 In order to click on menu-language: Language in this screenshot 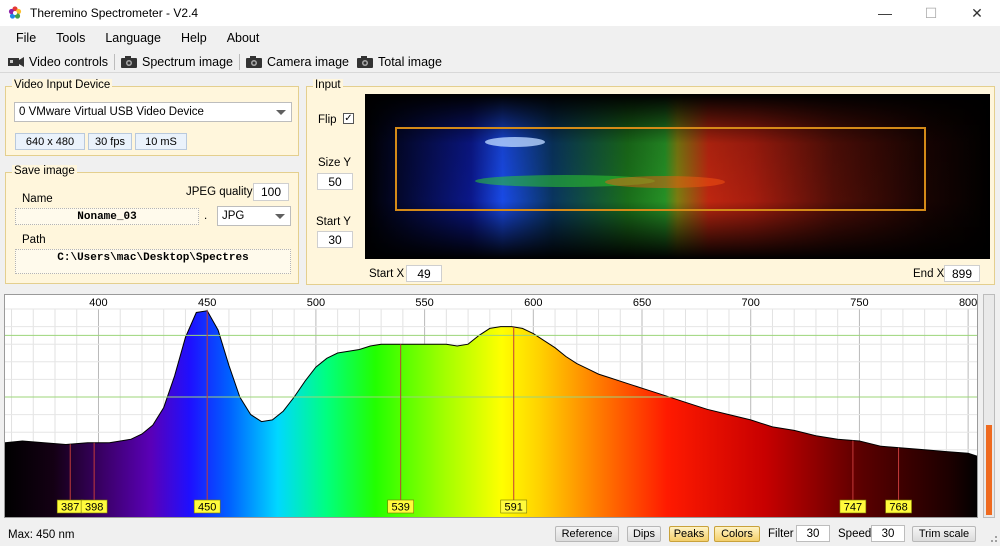, I will do `click(133, 38)`.